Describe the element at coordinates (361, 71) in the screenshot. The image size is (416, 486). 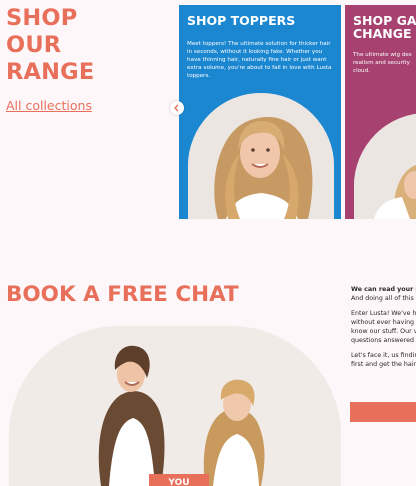
I see `card-description-line: cloud.` at that location.